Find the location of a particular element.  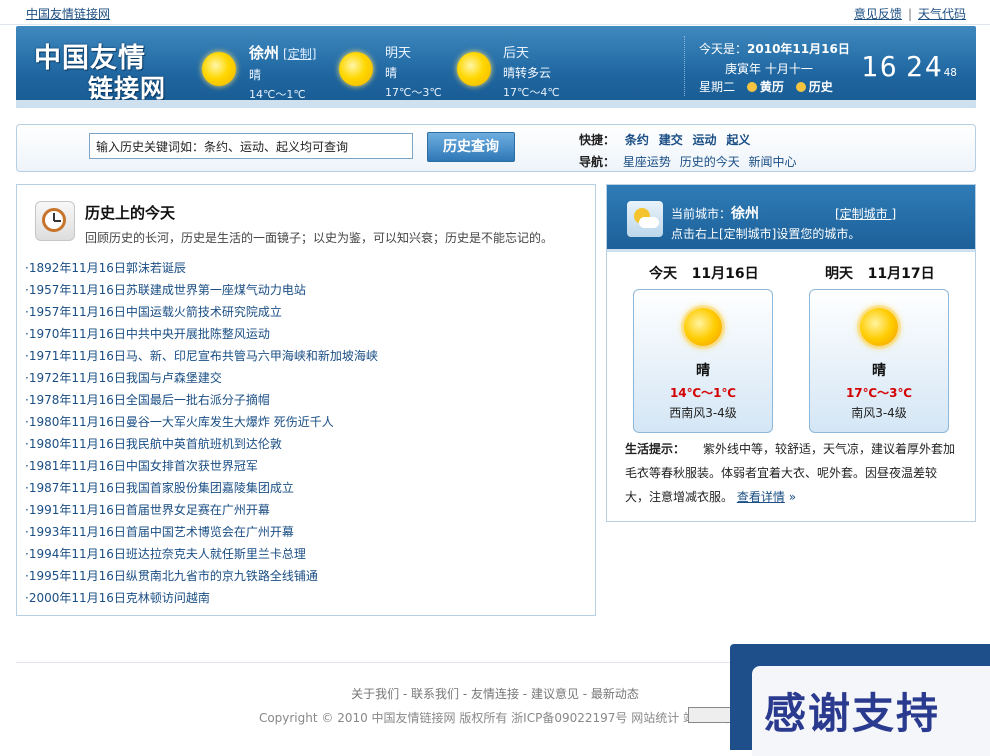

weather-city: 徐州 is located at coordinates (264, 53).